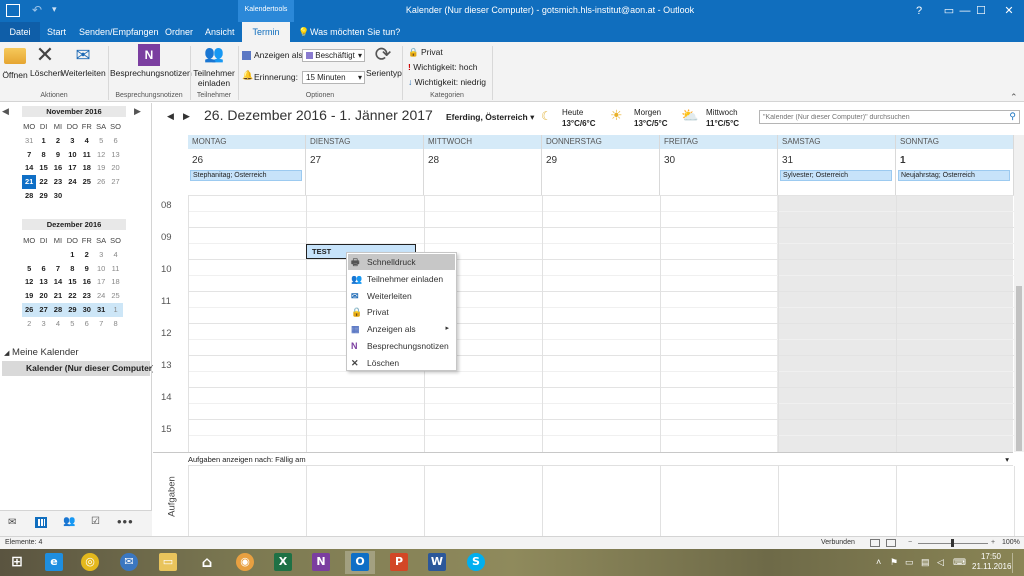  Describe the element at coordinates (43, 324) in the screenshot. I see `mini-calendar-day: 3` at that location.